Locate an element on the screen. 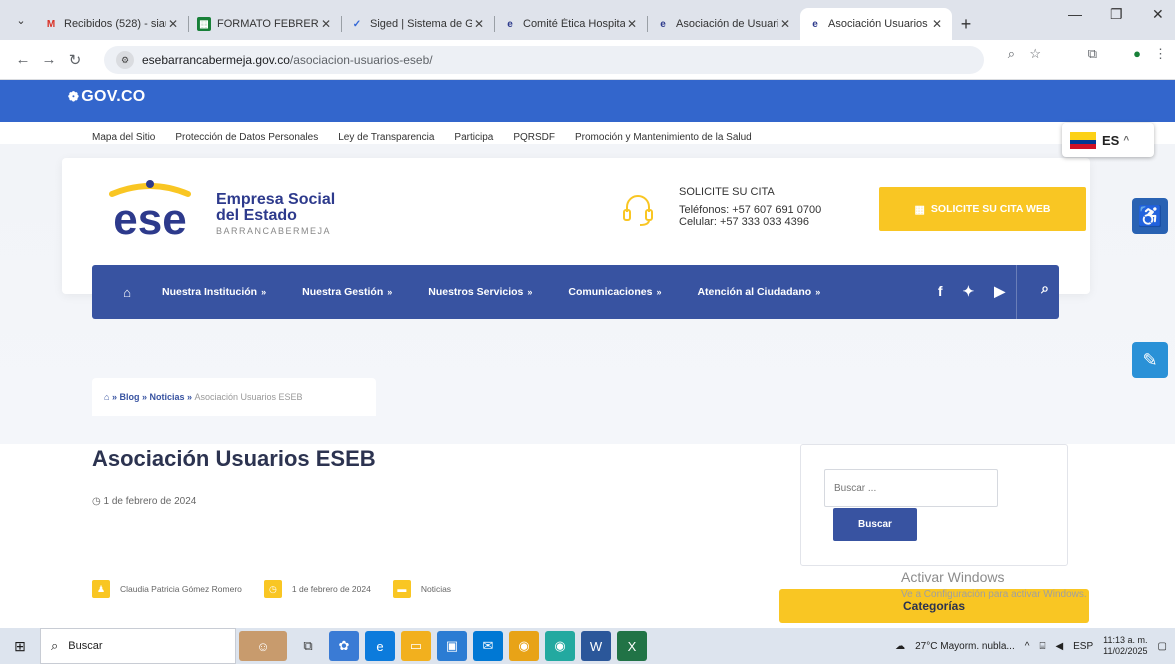 The height and width of the screenshot is (664, 1175). windows-start-icon: ⊞ is located at coordinates (20, 646).